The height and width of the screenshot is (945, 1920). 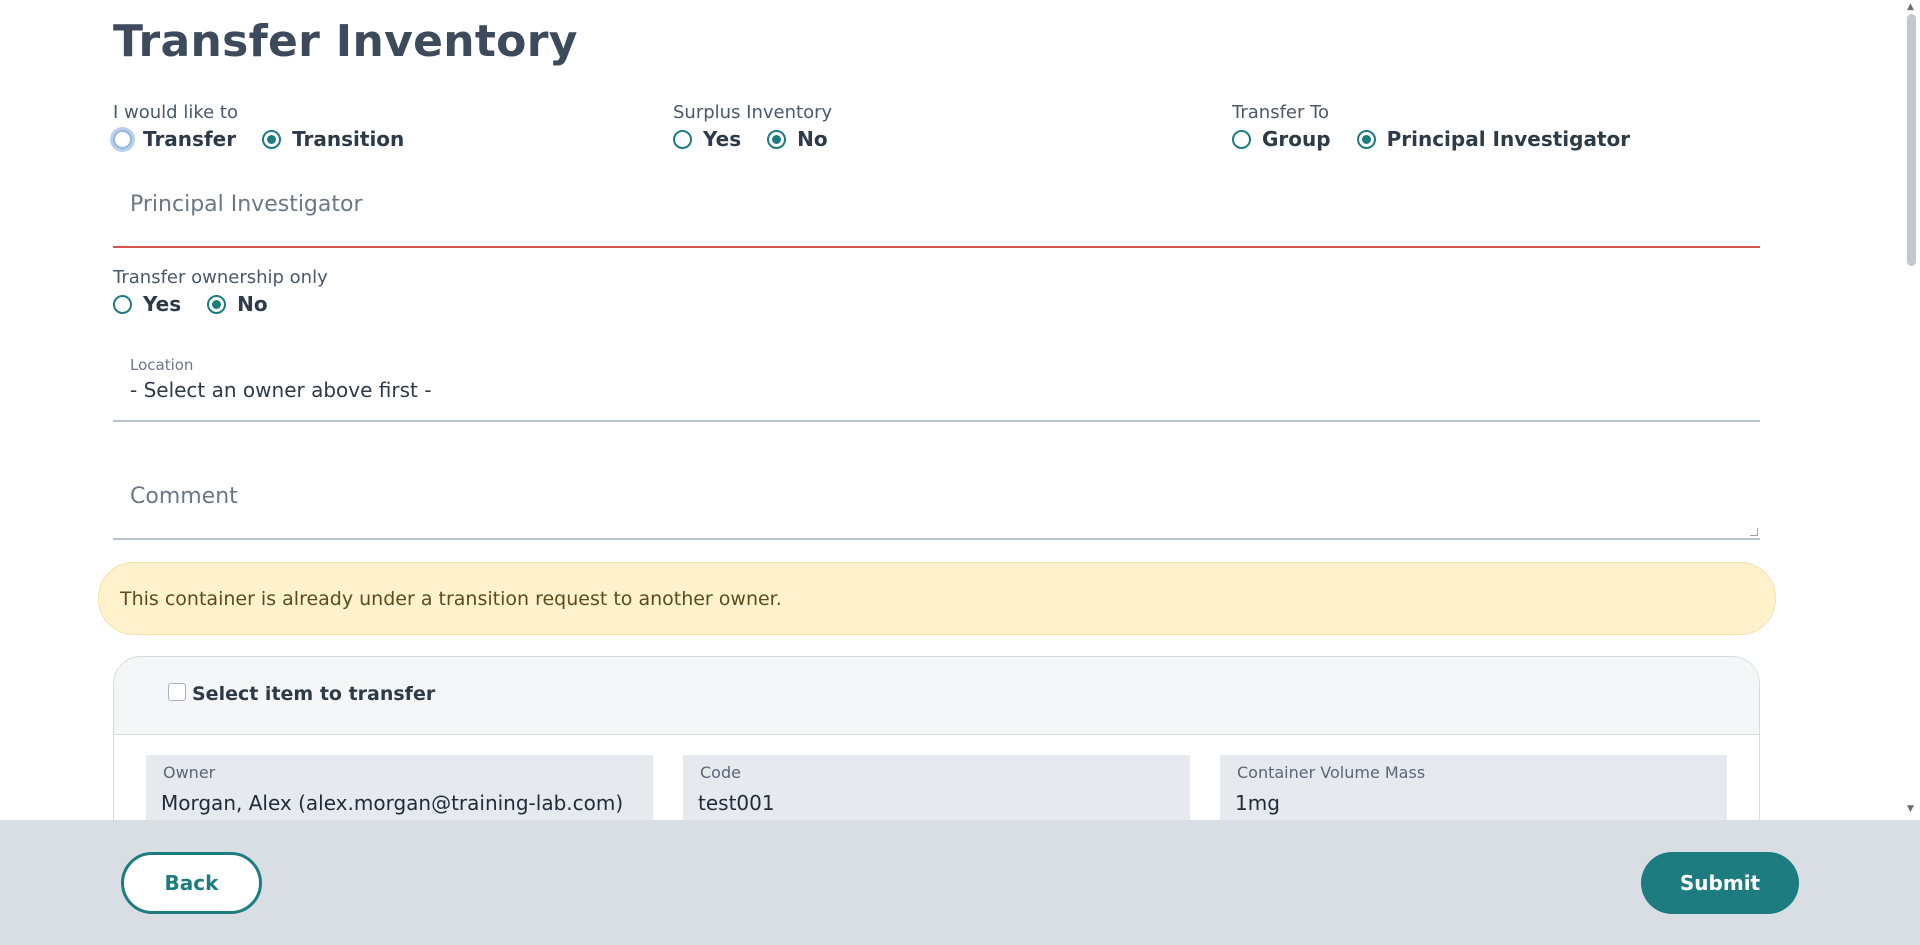 What do you see at coordinates (217, 304) in the screenshot?
I see `radio-ownership-no` at bounding box center [217, 304].